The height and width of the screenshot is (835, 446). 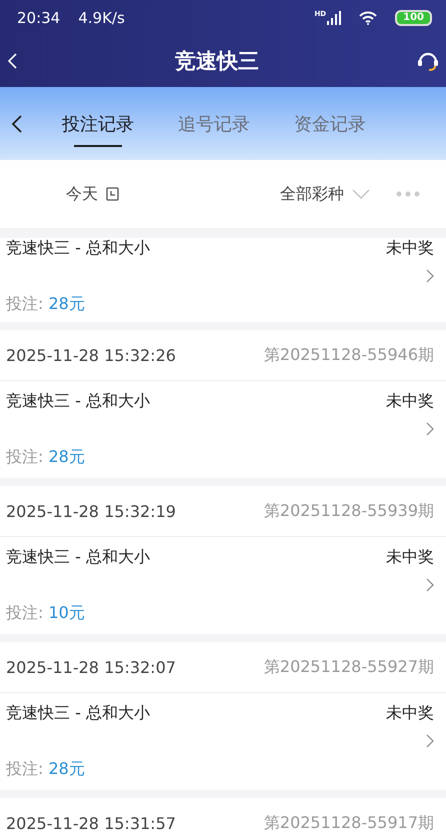 What do you see at coordinates (325, 194) in the screenshot?
I see `lottery-filter: 全部彩种` at bounding box center [325, 194].